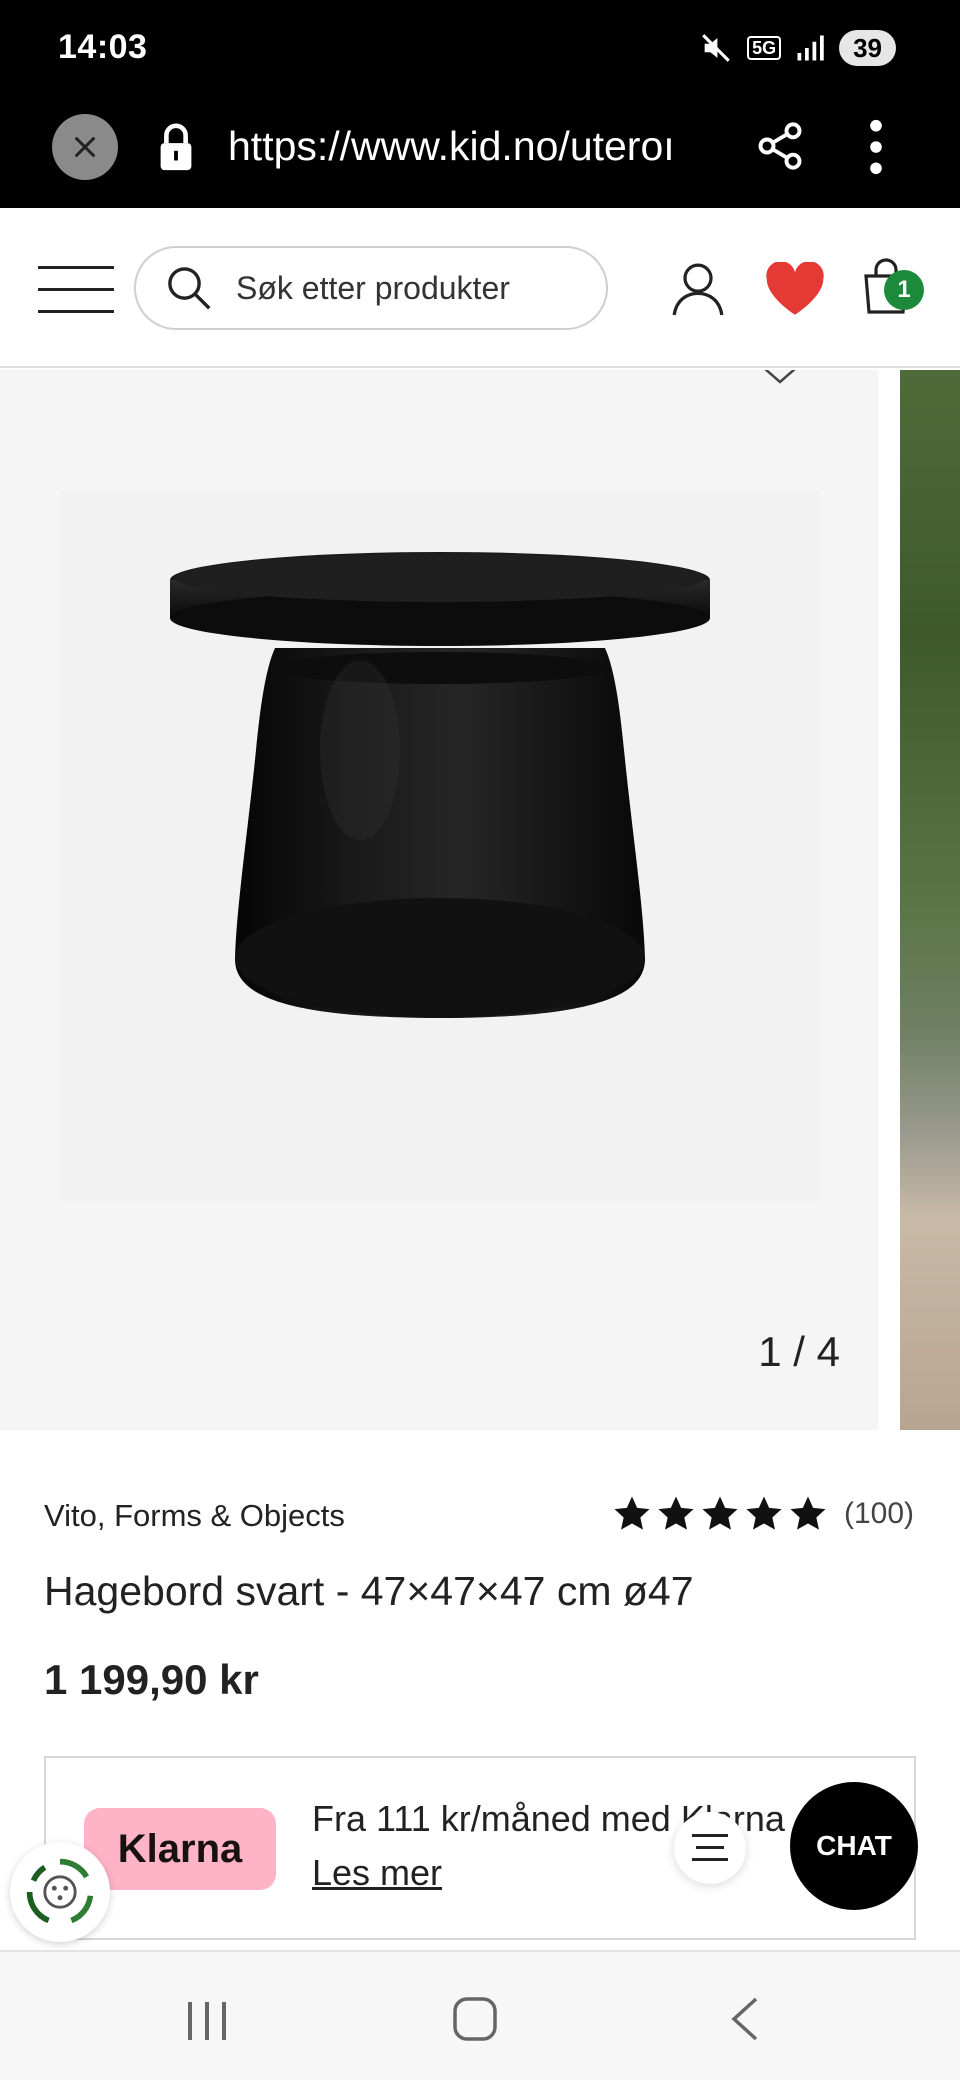 The width and height of the screenshot is (960, 2080). Describe the element at coordinates (440, 785) in the screenshot. I see `garden-table-image` at that location.